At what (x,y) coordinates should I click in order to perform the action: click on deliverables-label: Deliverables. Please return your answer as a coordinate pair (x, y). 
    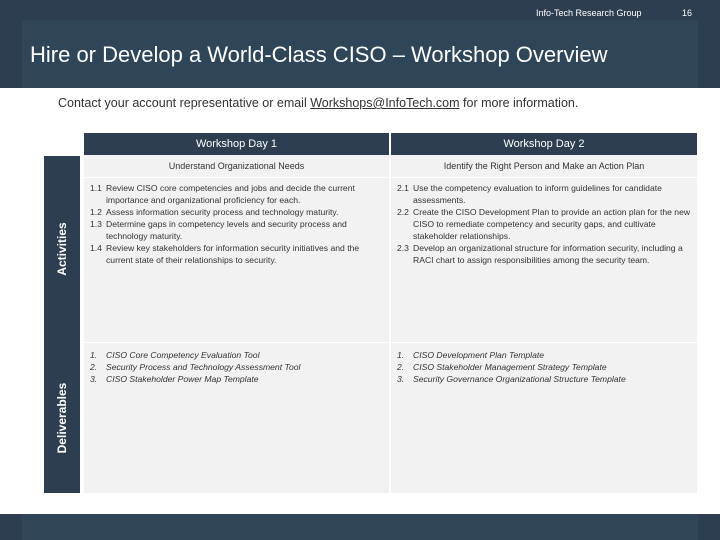
    Looking at the image, I should click on (62, 417).